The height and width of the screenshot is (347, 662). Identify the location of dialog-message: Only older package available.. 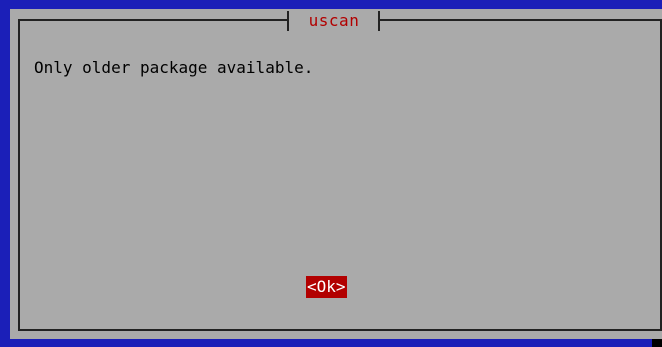
(174, 67).